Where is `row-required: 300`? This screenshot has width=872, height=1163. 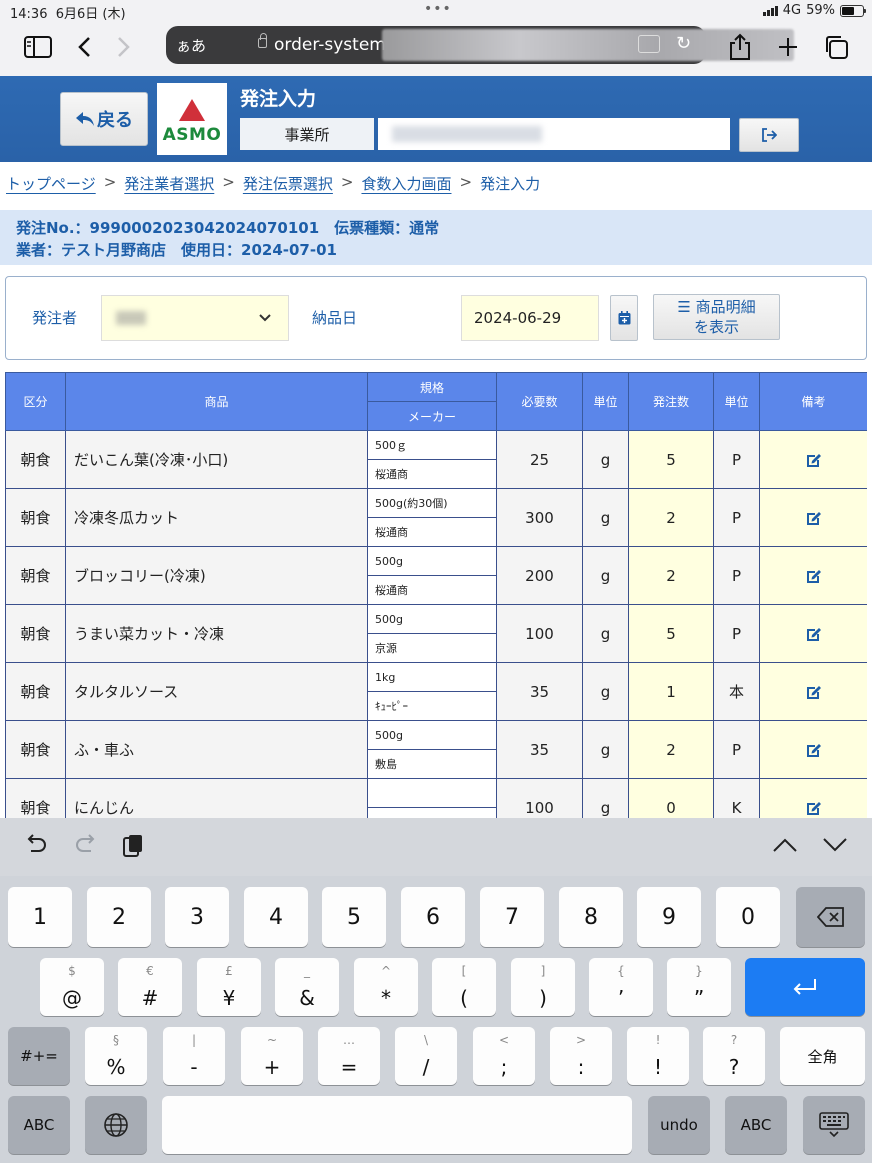
row-required: 300 is located at coordinates (539, 517).